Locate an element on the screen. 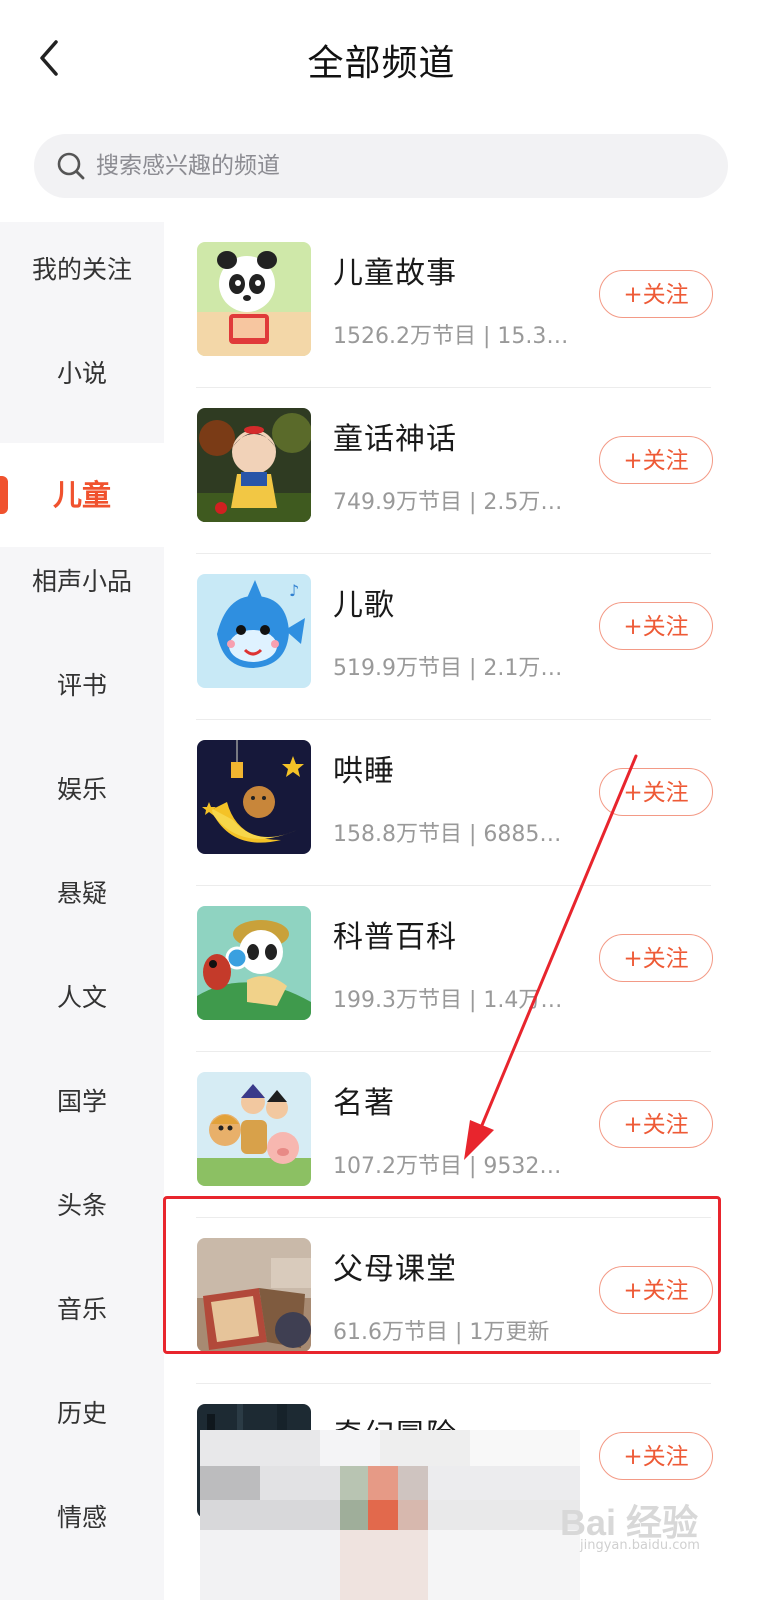 This screenshot has width=763, height=1600. channel-name: 儿童故事 is located at coordinates (395, 273).